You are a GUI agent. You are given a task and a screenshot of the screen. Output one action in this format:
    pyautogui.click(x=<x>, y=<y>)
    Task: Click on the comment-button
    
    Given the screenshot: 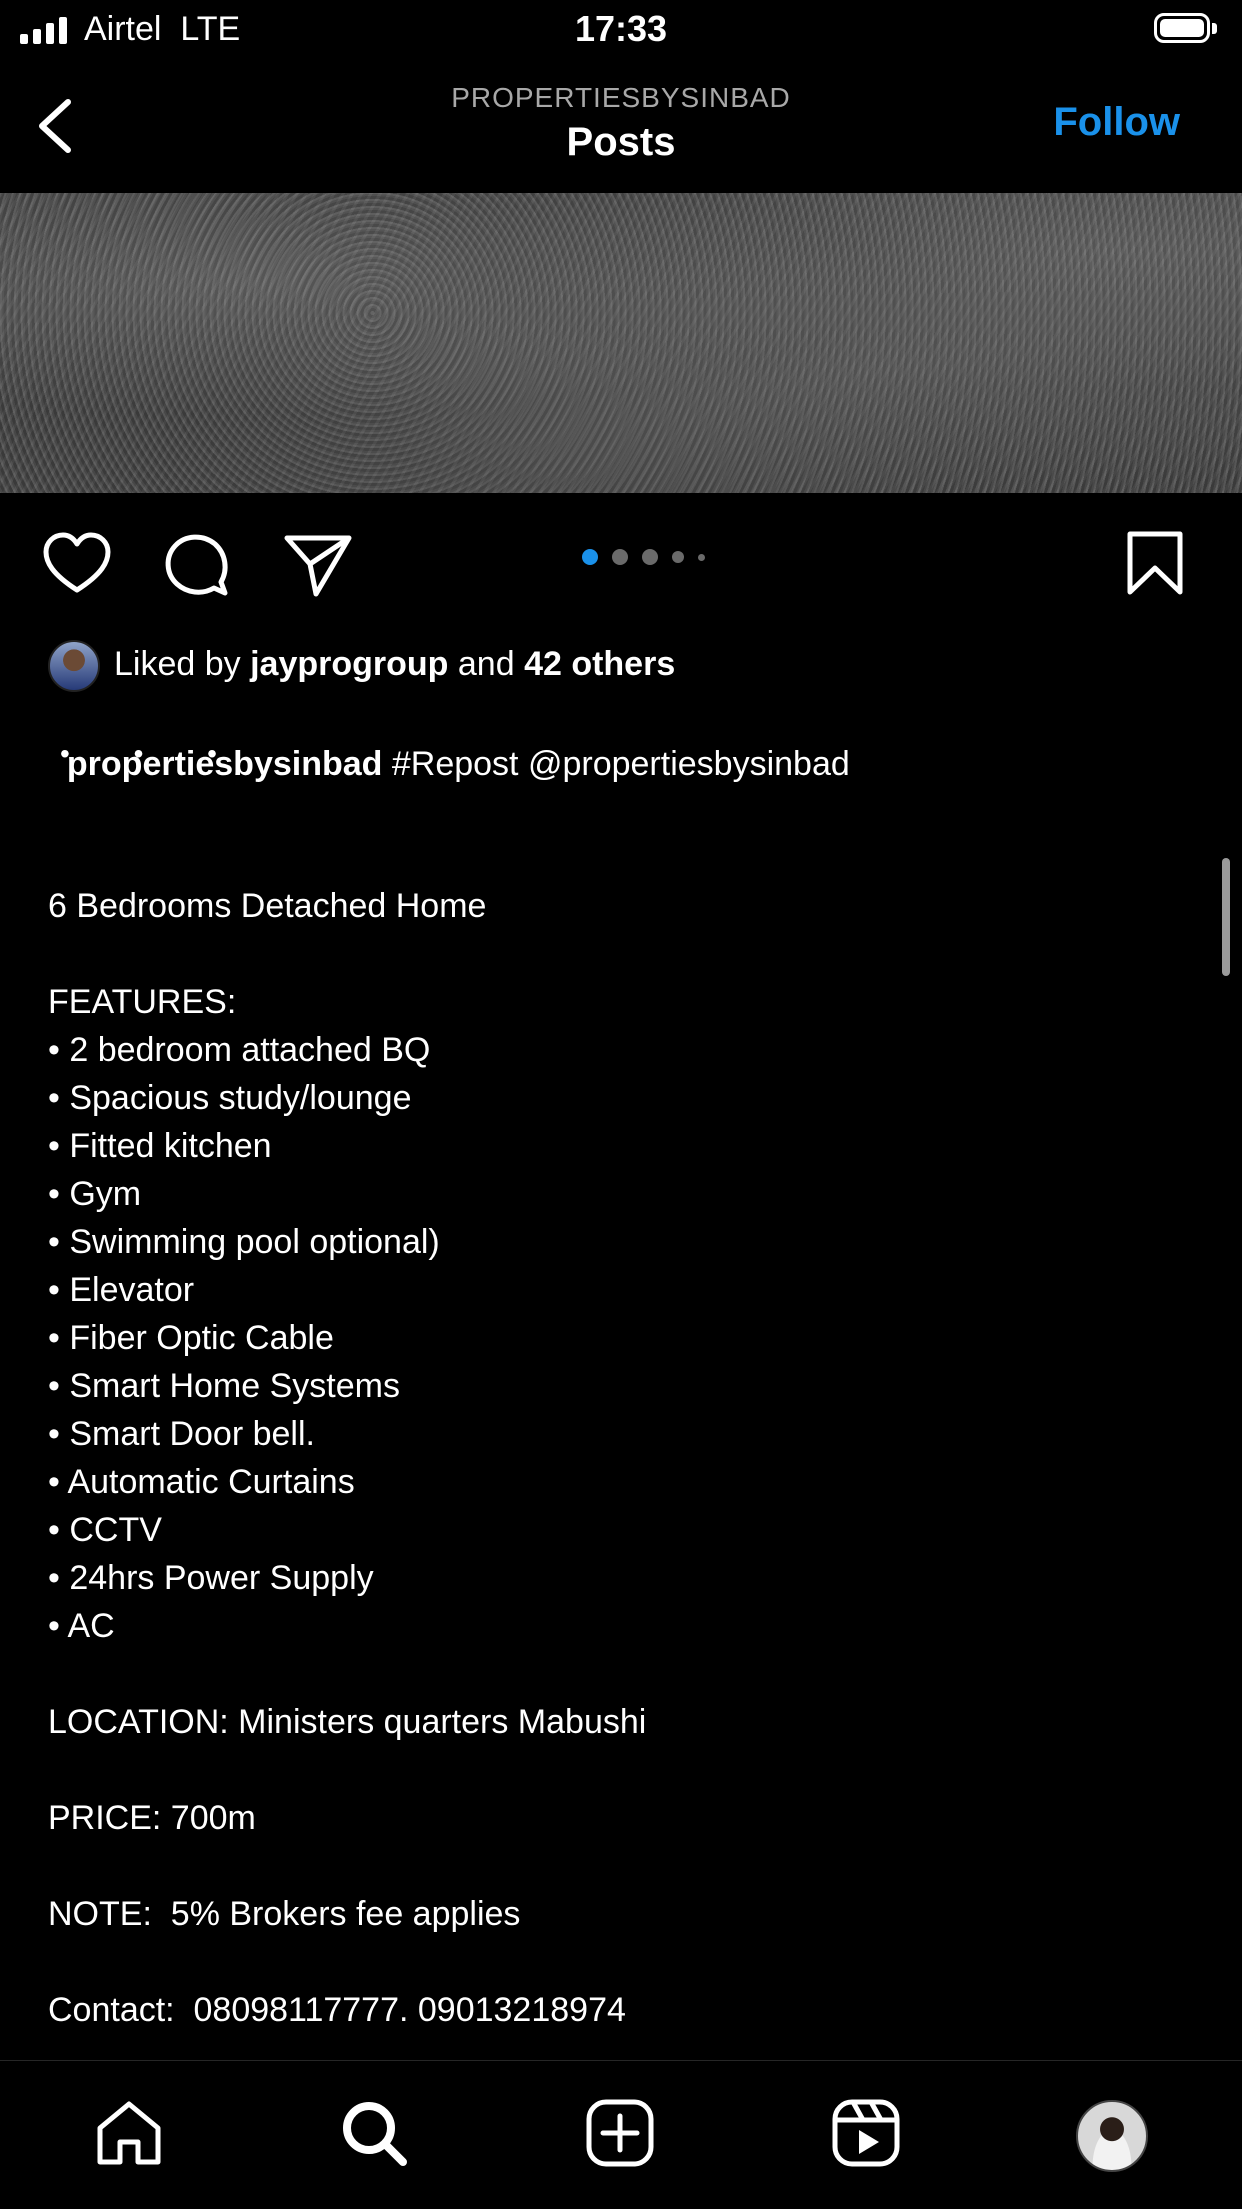 What is the action you would take?
    pyautogui.click(x=197, y=565)
    